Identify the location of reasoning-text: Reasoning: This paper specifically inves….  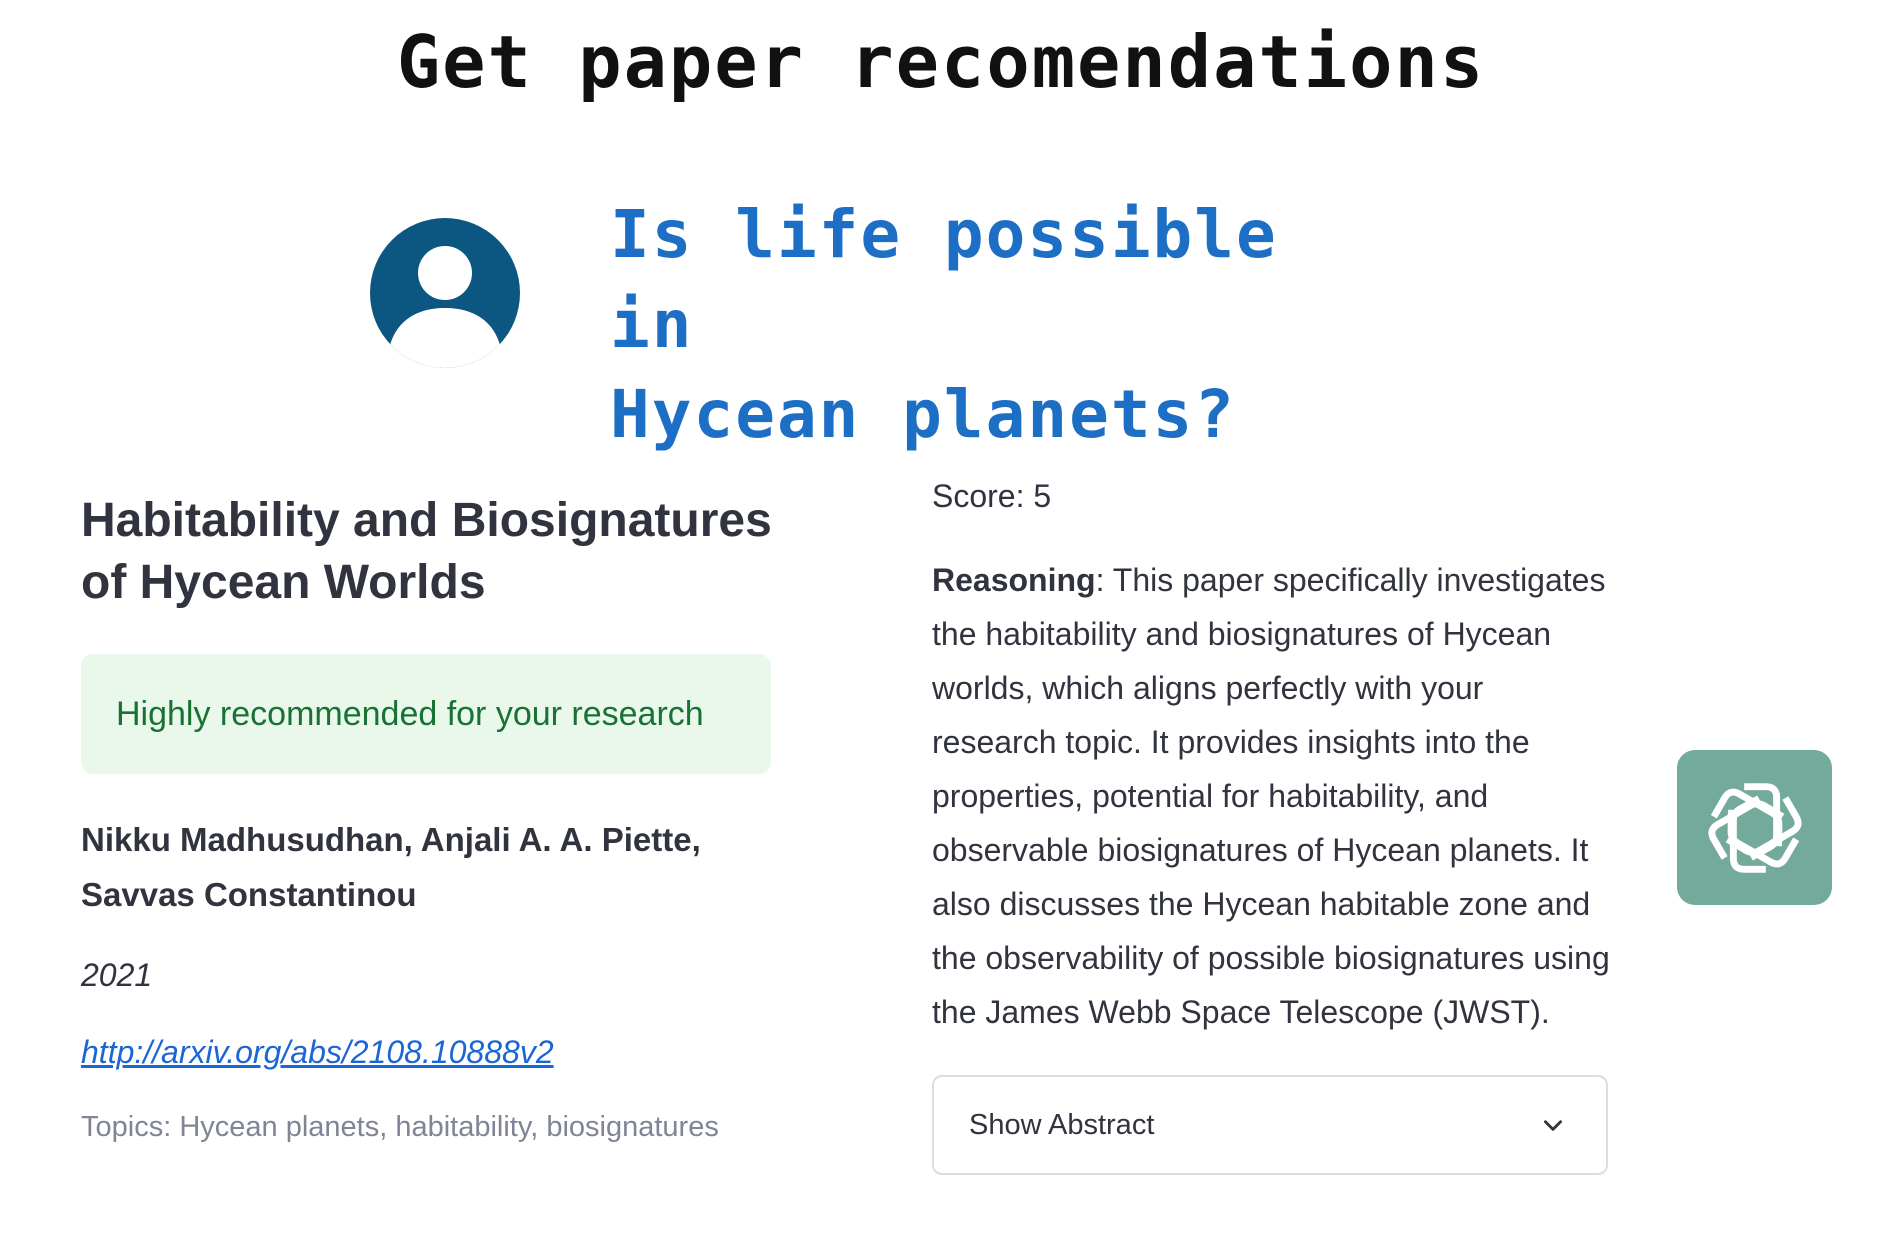
(1272, 796).